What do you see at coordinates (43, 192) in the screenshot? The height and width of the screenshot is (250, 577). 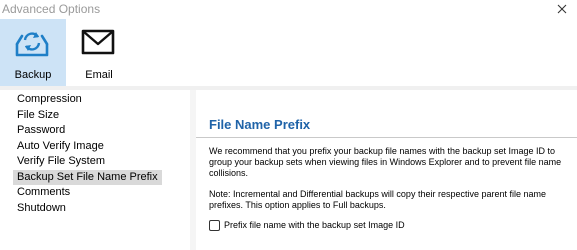 I see `sidebar-item-comments: Comments` at bounding box center [43, 192].